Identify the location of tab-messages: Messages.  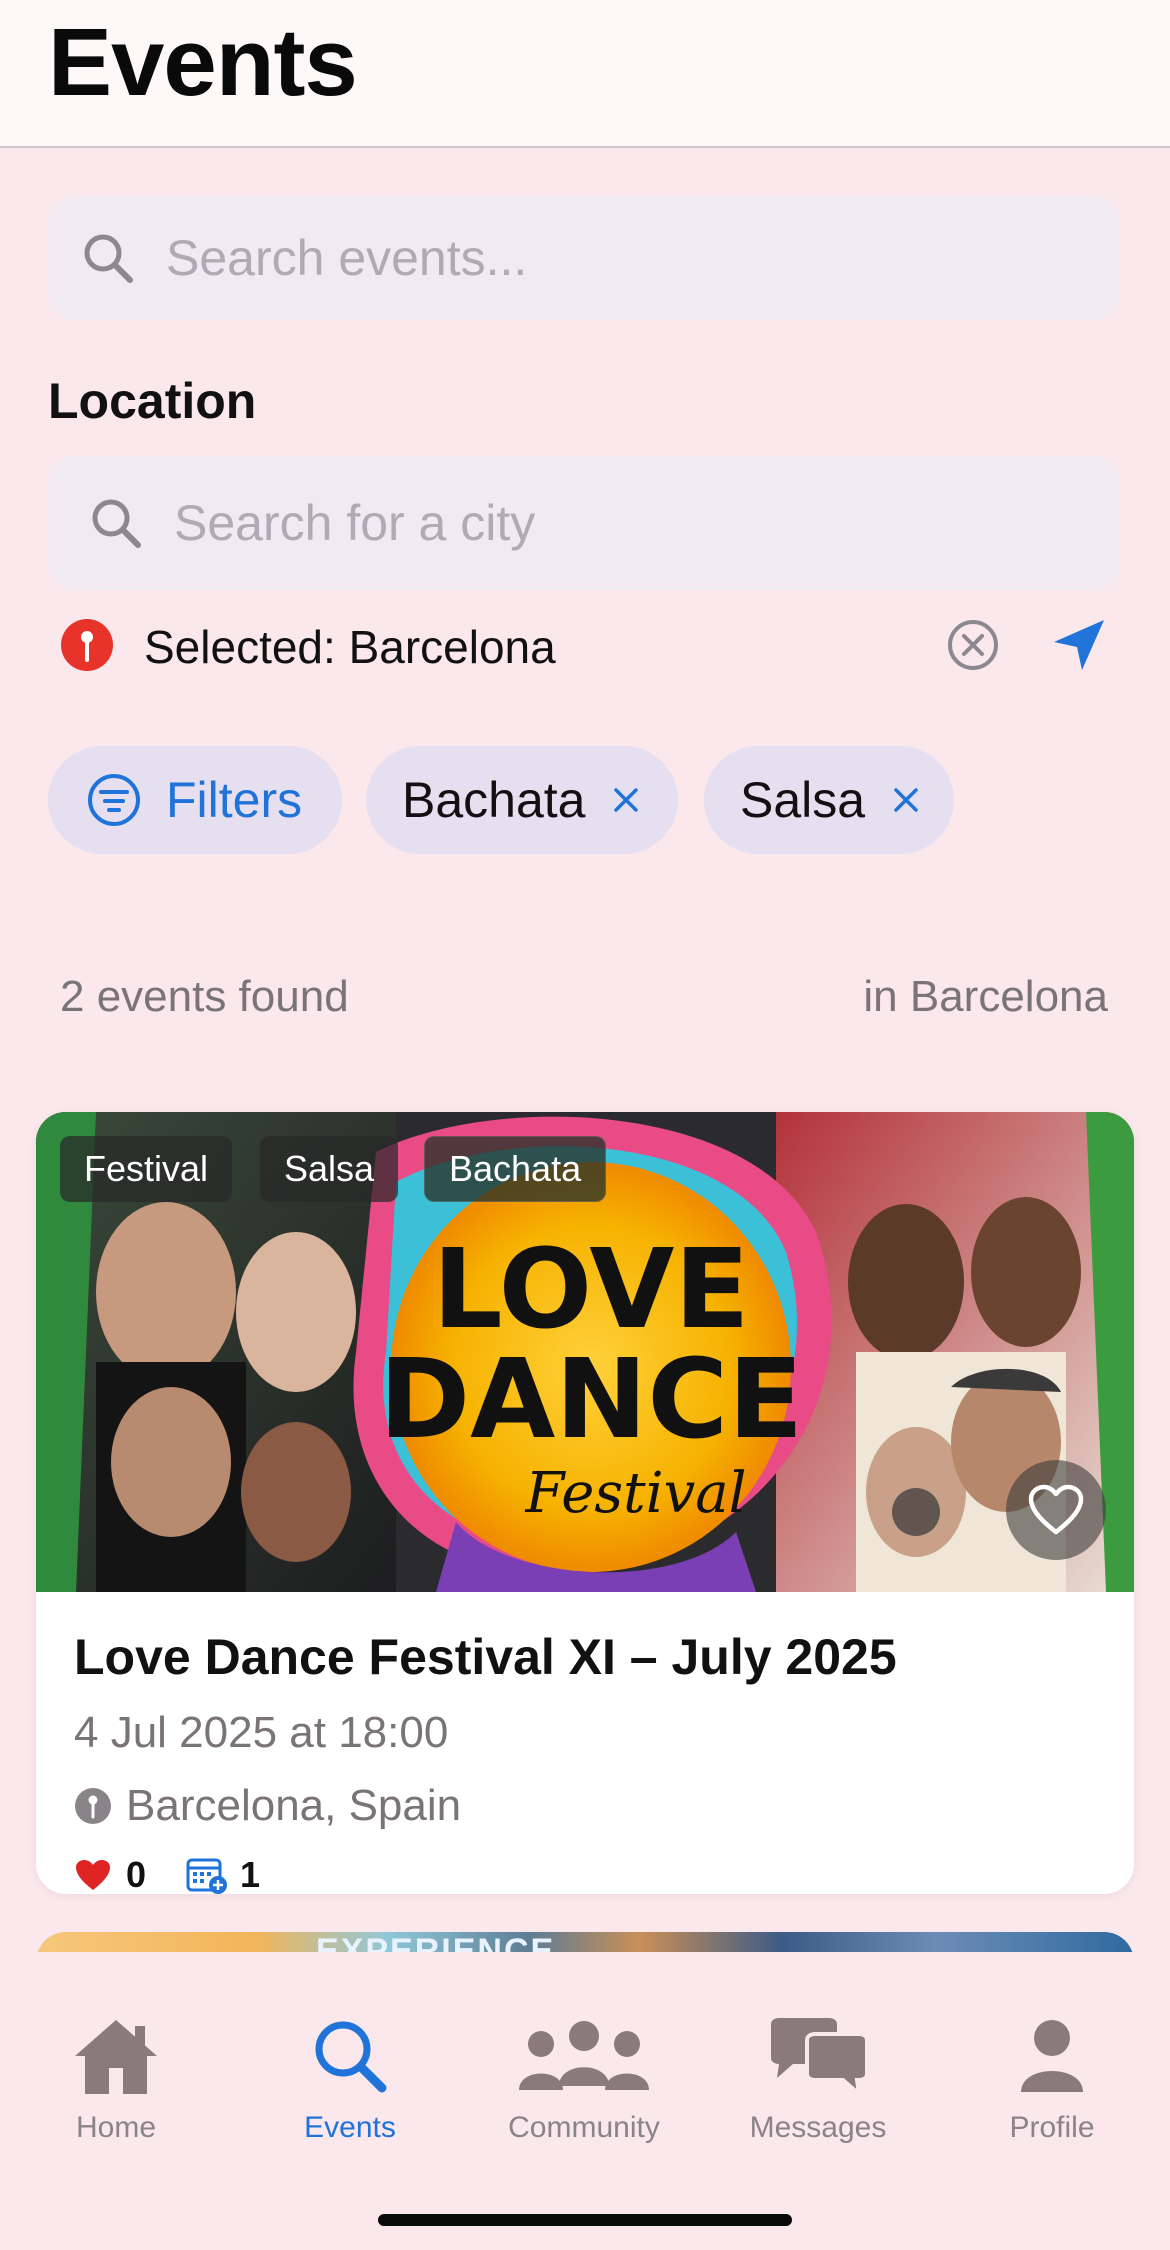
(818, 2080).